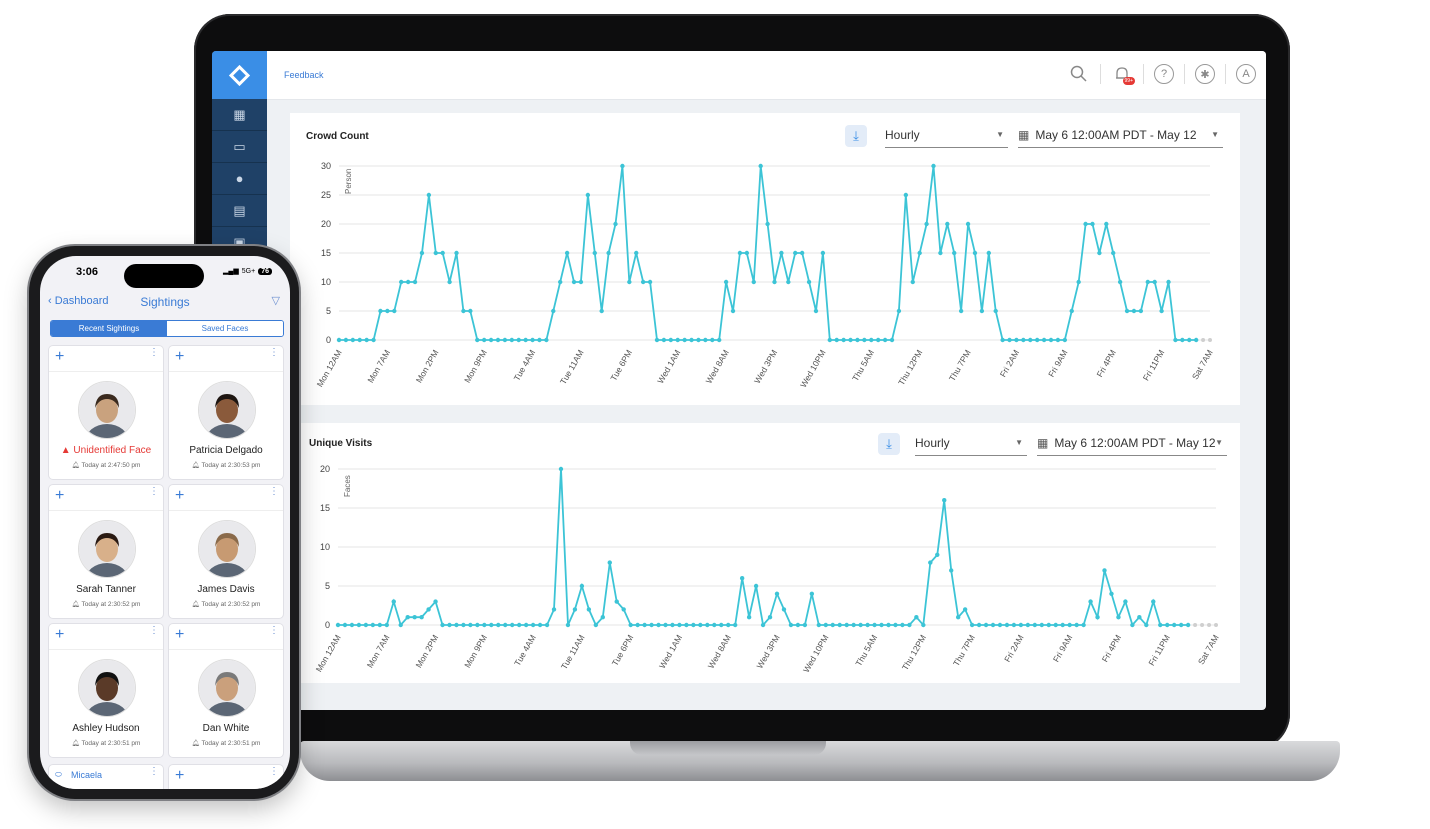 The image size is (1430, 829). I want to click on tag-icon: ⬭, so click(58, 774).